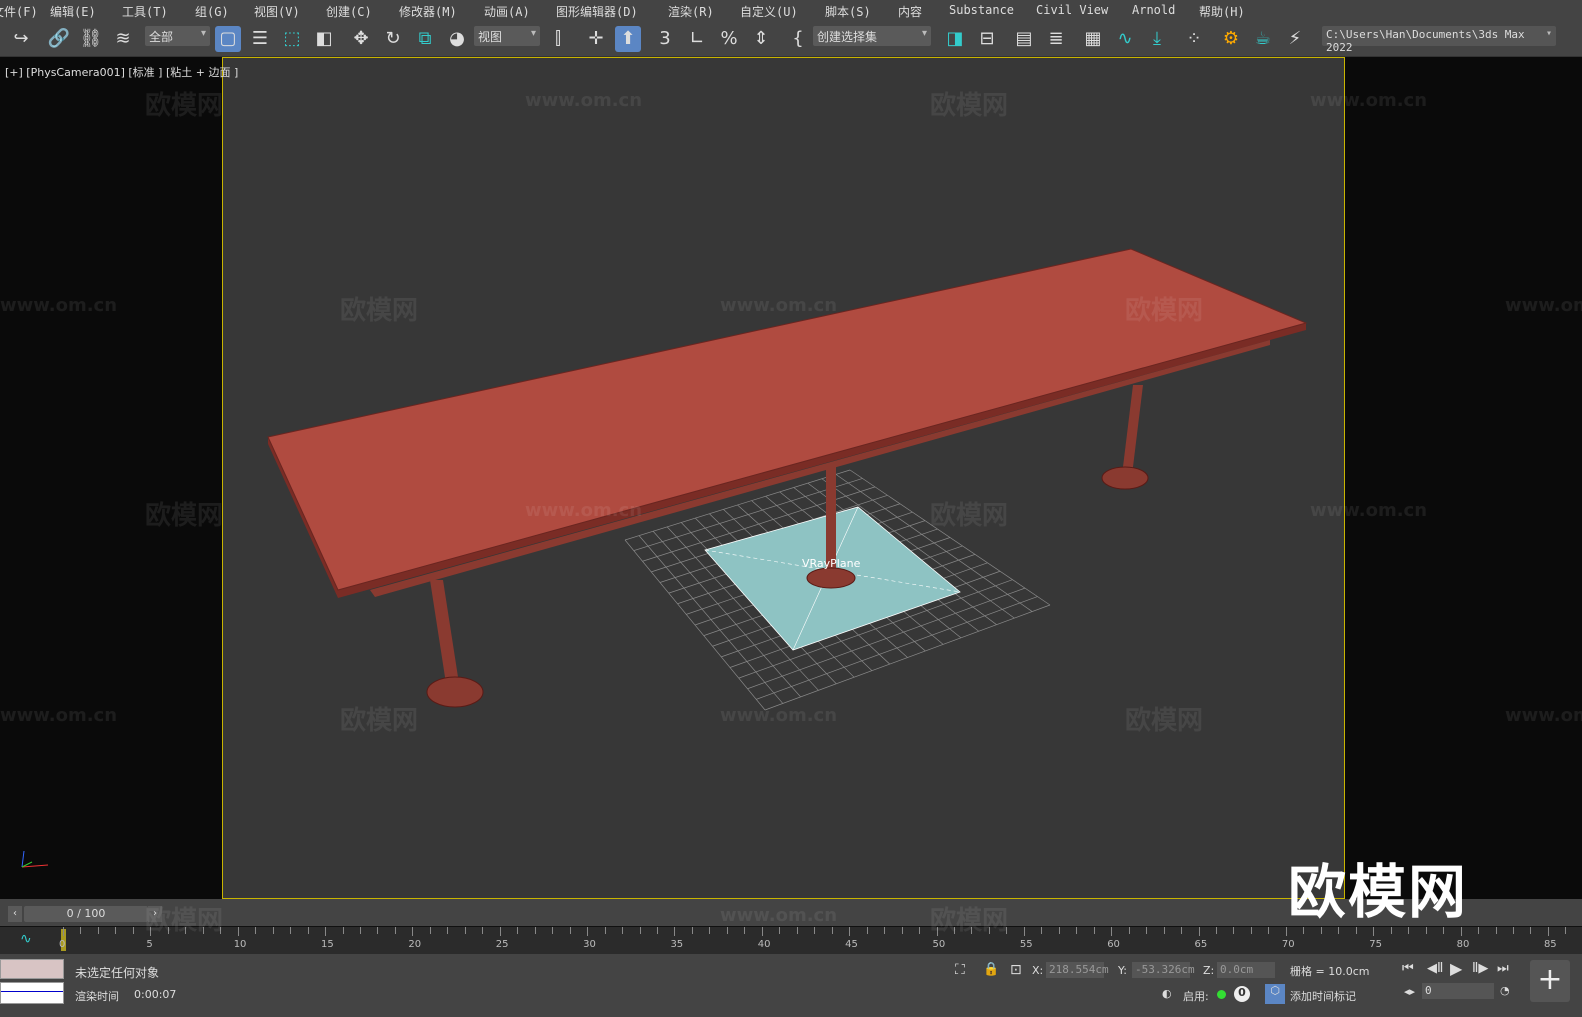 This screenshot has width=1582, height=1017. Describe the element at coordinates (62, 944) in the screenshot. I see `timeline-tick-label: 0` at that location.